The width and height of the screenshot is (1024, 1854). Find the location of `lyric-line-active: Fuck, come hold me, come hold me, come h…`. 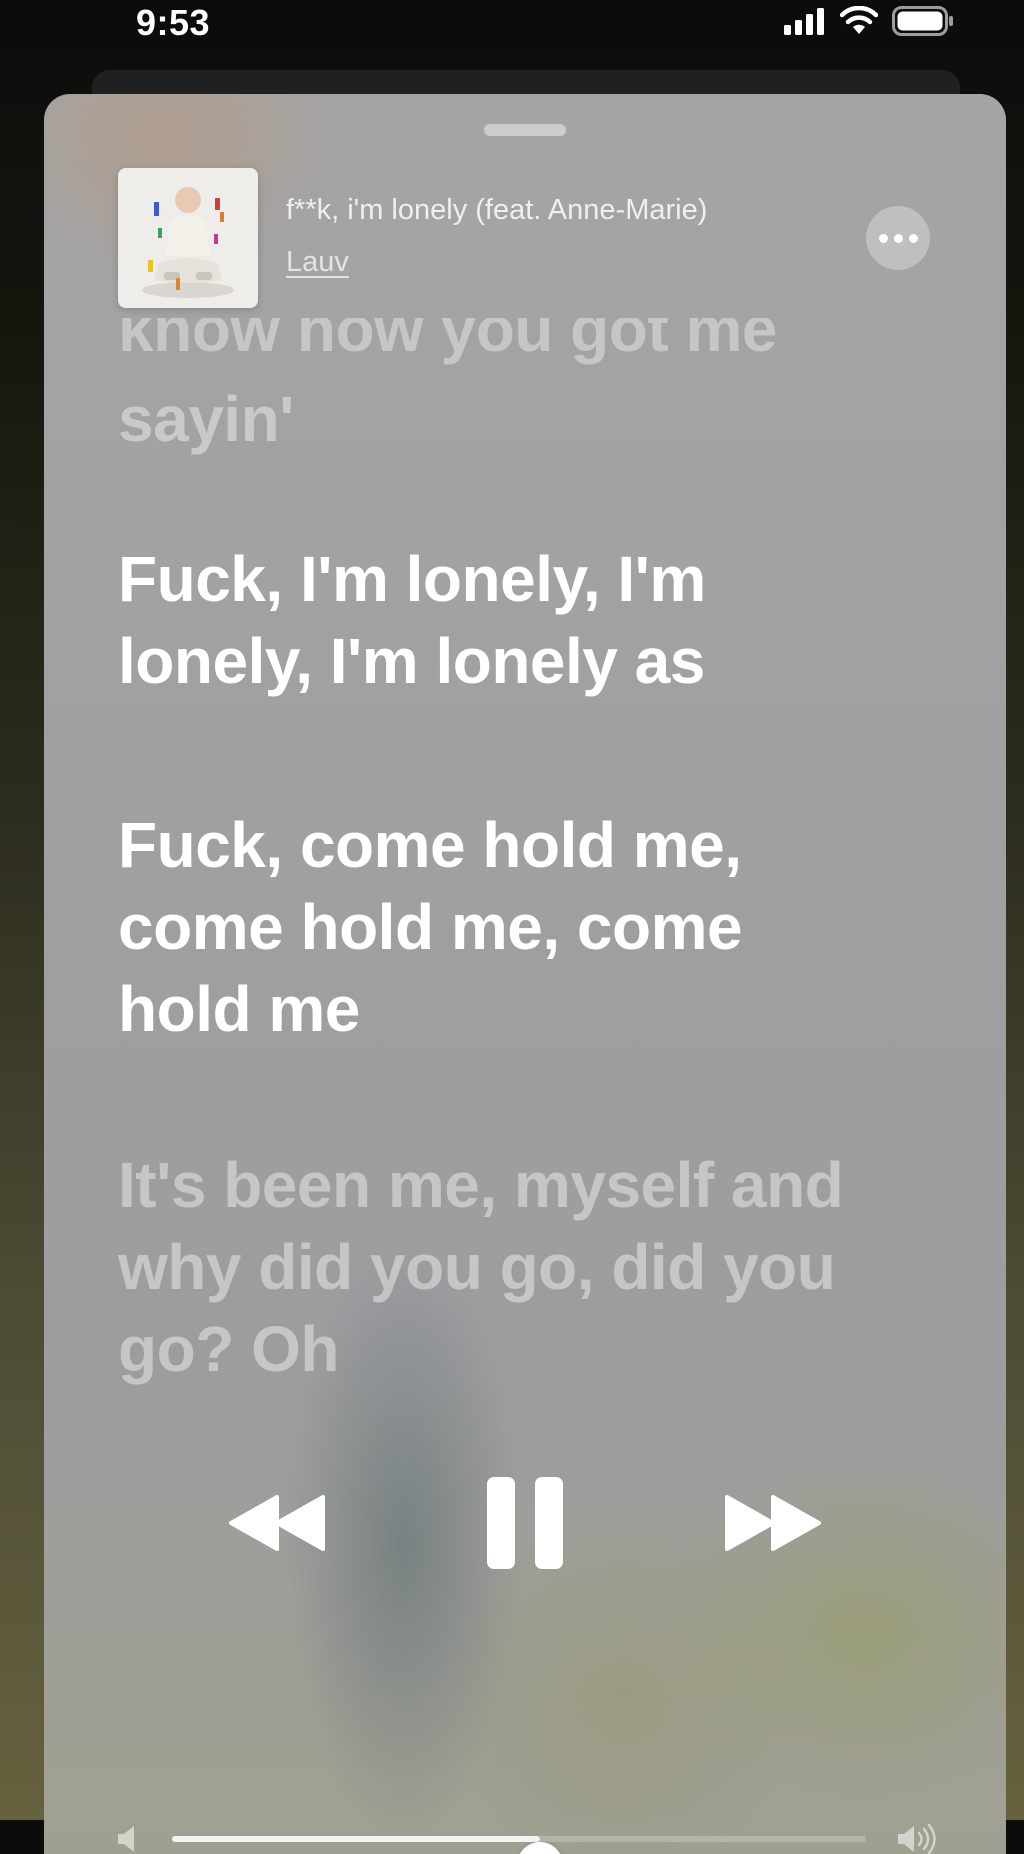

lyric-line-active: Fuck, come hold me, come hold me, come h… is located at coordinates (498, 927).